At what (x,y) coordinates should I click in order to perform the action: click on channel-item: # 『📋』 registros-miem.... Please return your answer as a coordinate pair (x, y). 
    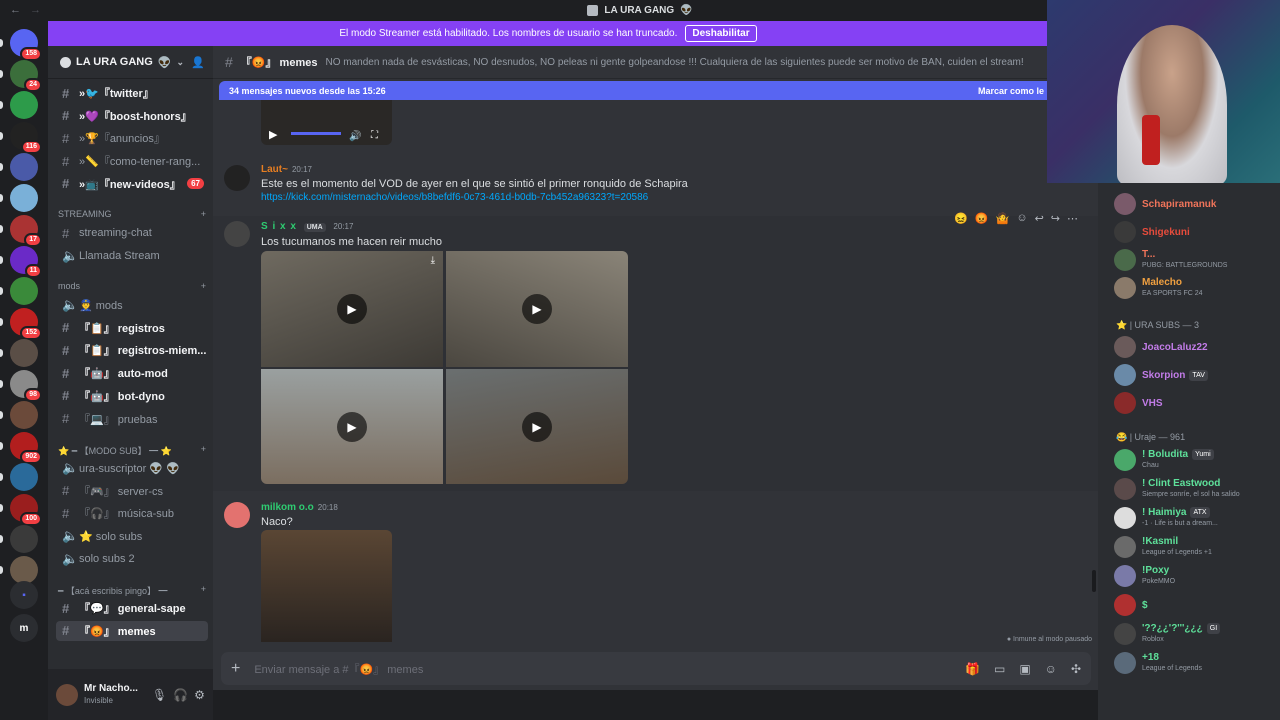
    Looking at the image, I should click on (132, 350).